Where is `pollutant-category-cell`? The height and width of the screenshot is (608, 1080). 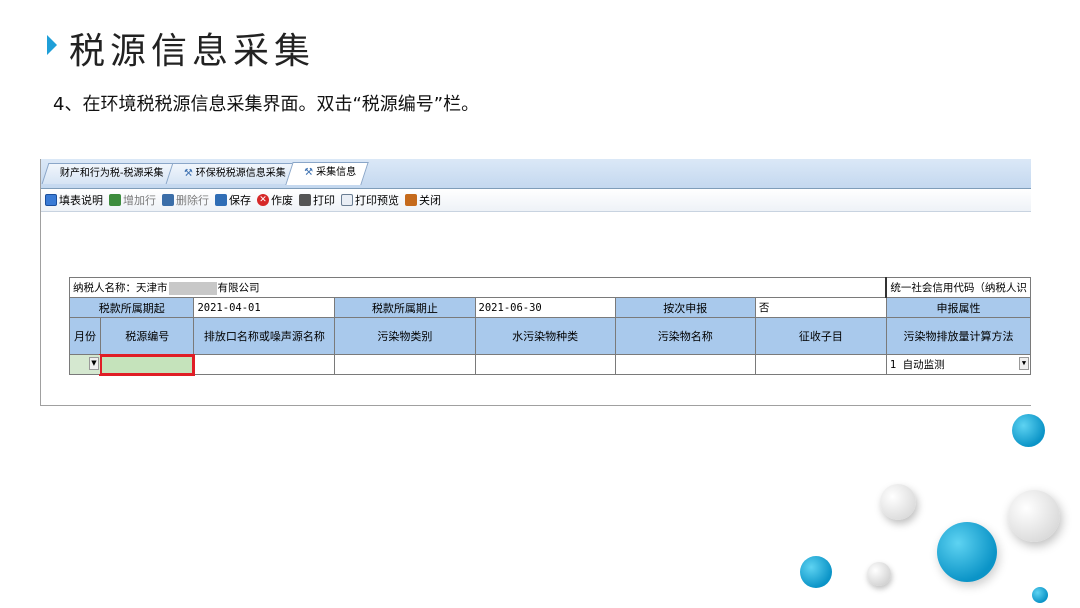 pollutant-category-cell is located at coordinates (405, 364).